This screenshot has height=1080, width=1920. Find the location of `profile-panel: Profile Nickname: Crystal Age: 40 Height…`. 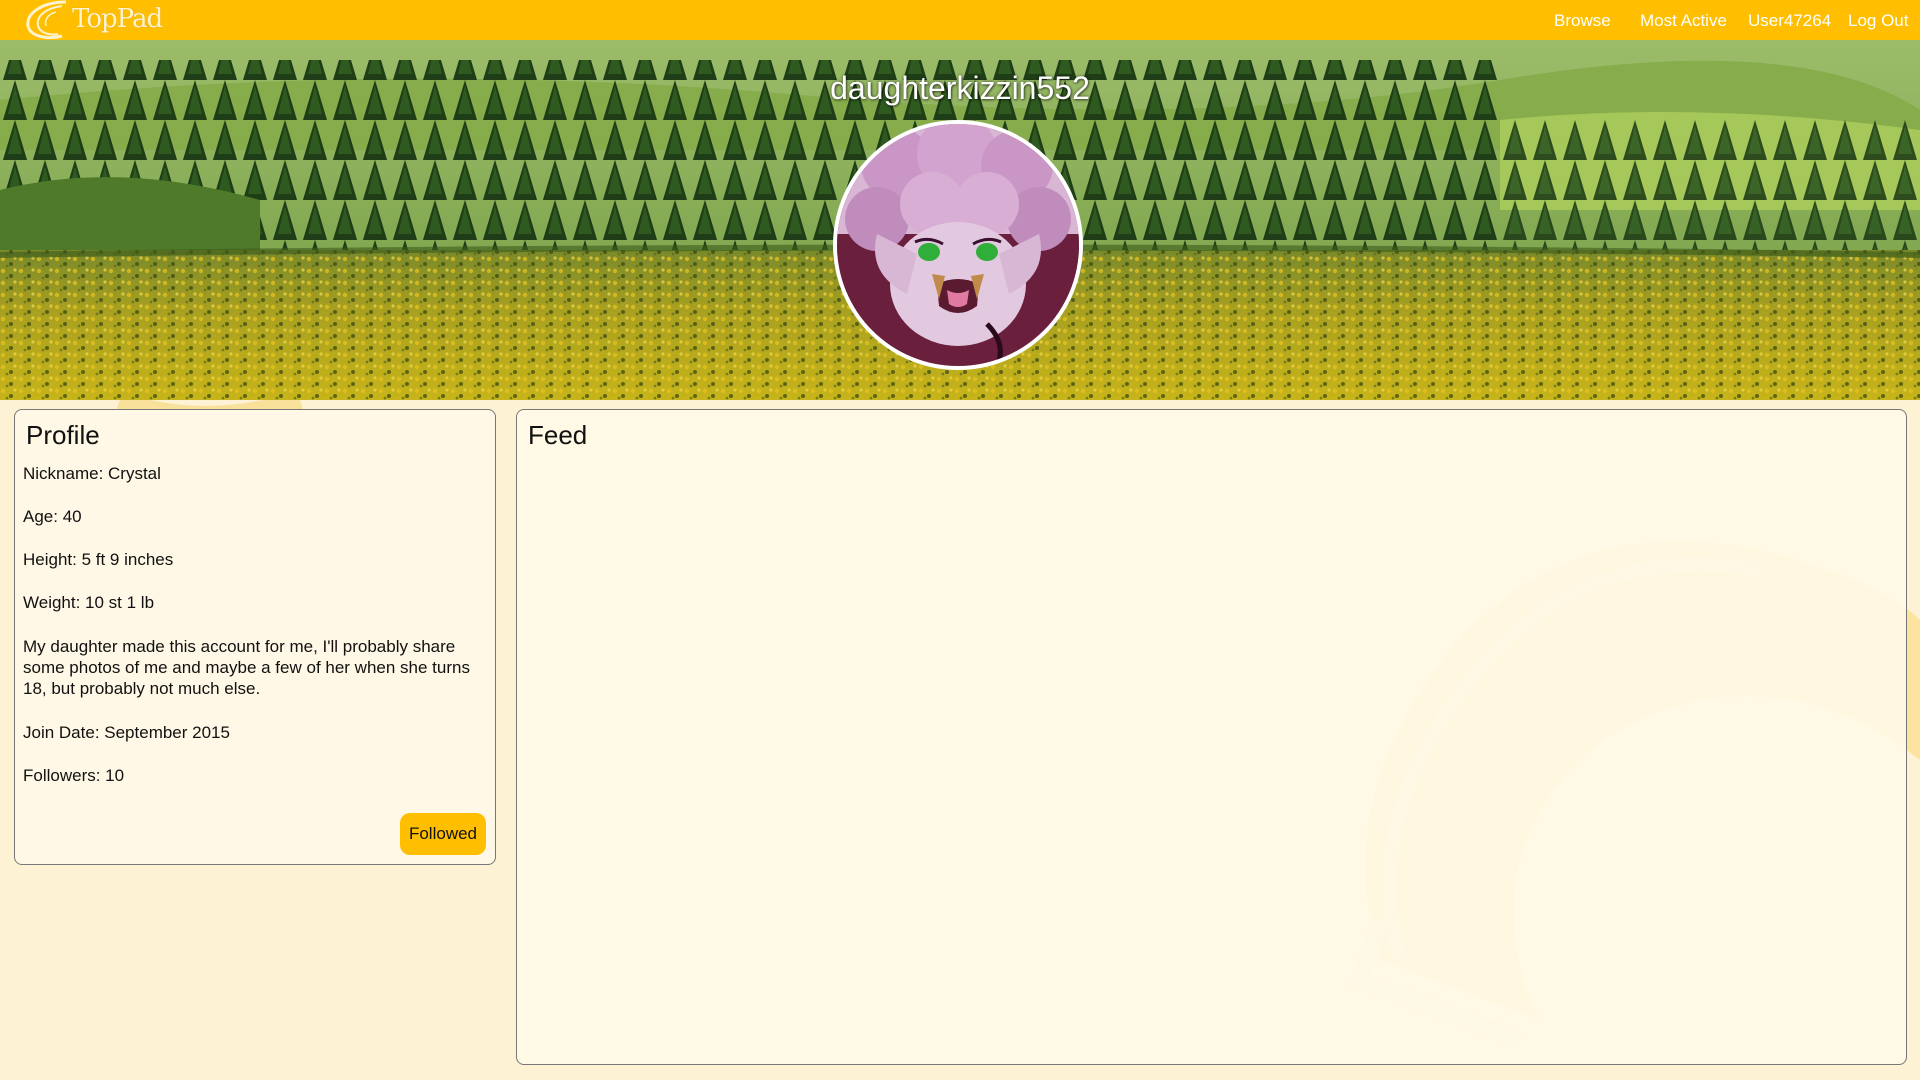

profile-panel: Profile Nickname: Crystal Age: 40 Height… is located at coordinates (255, 637).